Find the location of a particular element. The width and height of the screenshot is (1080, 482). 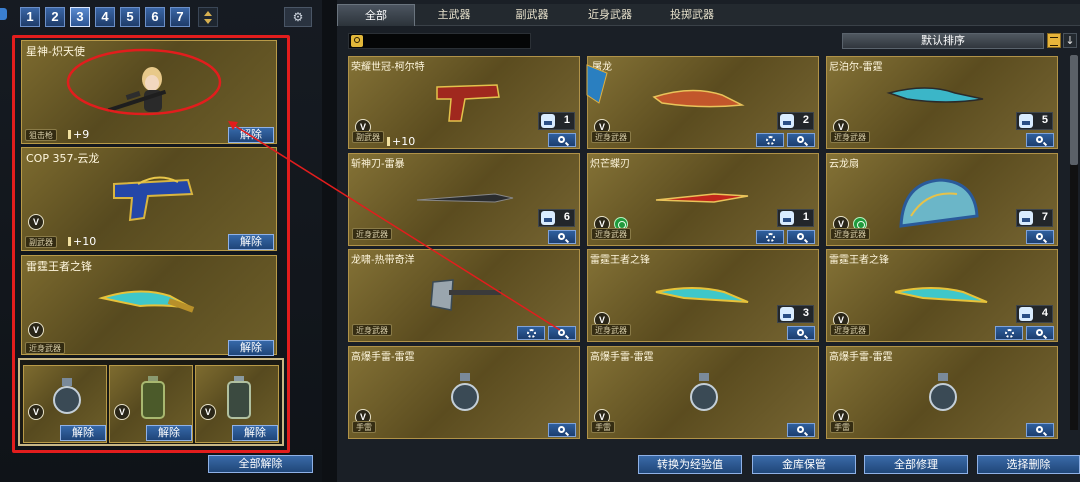

search-input is located at coordinates (439, 41).